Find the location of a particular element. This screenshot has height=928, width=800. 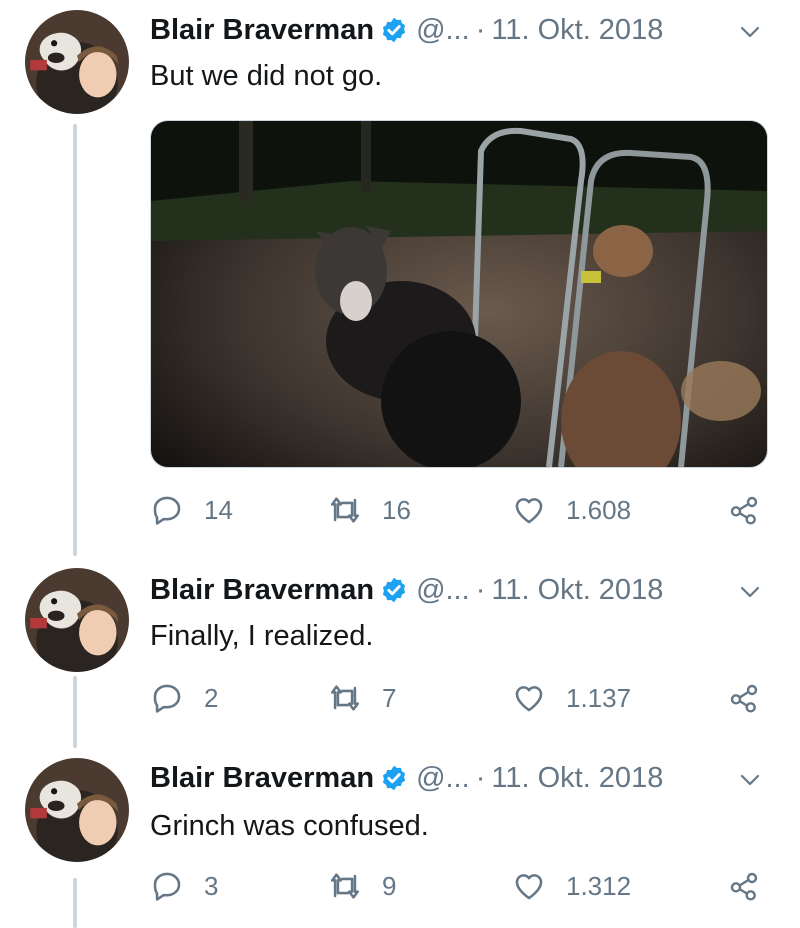

like-button: 1.312 is located at coordinates (571, 886).